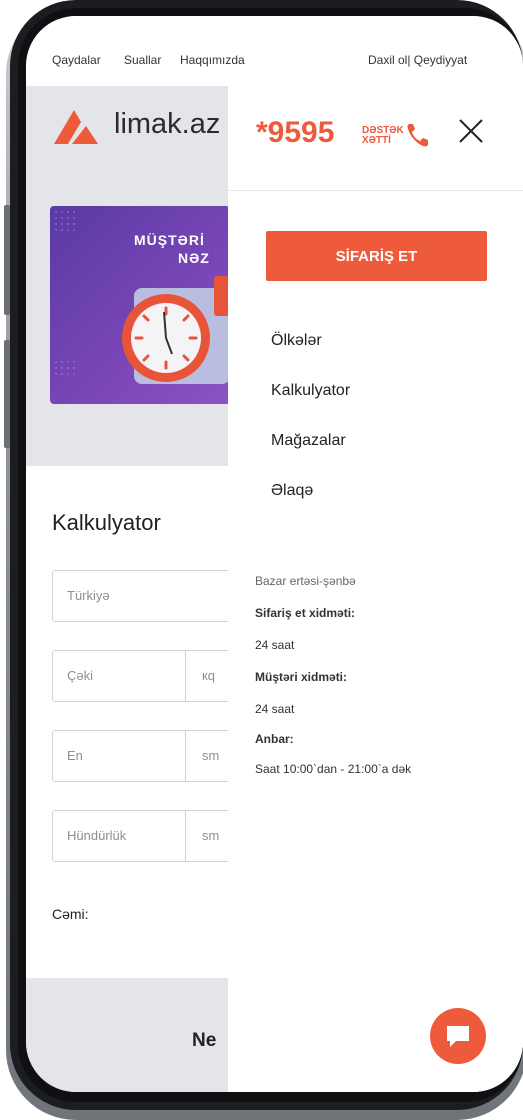 The width and height of the screenshot is (523, 1120). What do you see at coordinates (148, 836) in the screenshot?
I see `height-input: Hündürlük sm` at bounding box center [148, 836].